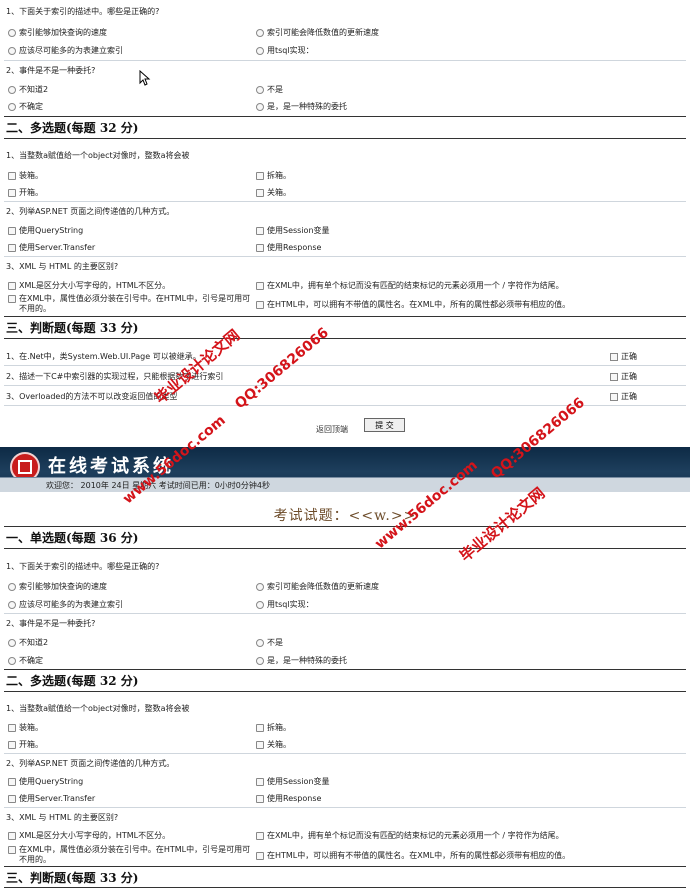  Describe the element at coordinates (83, 11) in the screenshot. I see `question-text: 1、下面关于索引的描述中。哪些是正确的?` at that location.